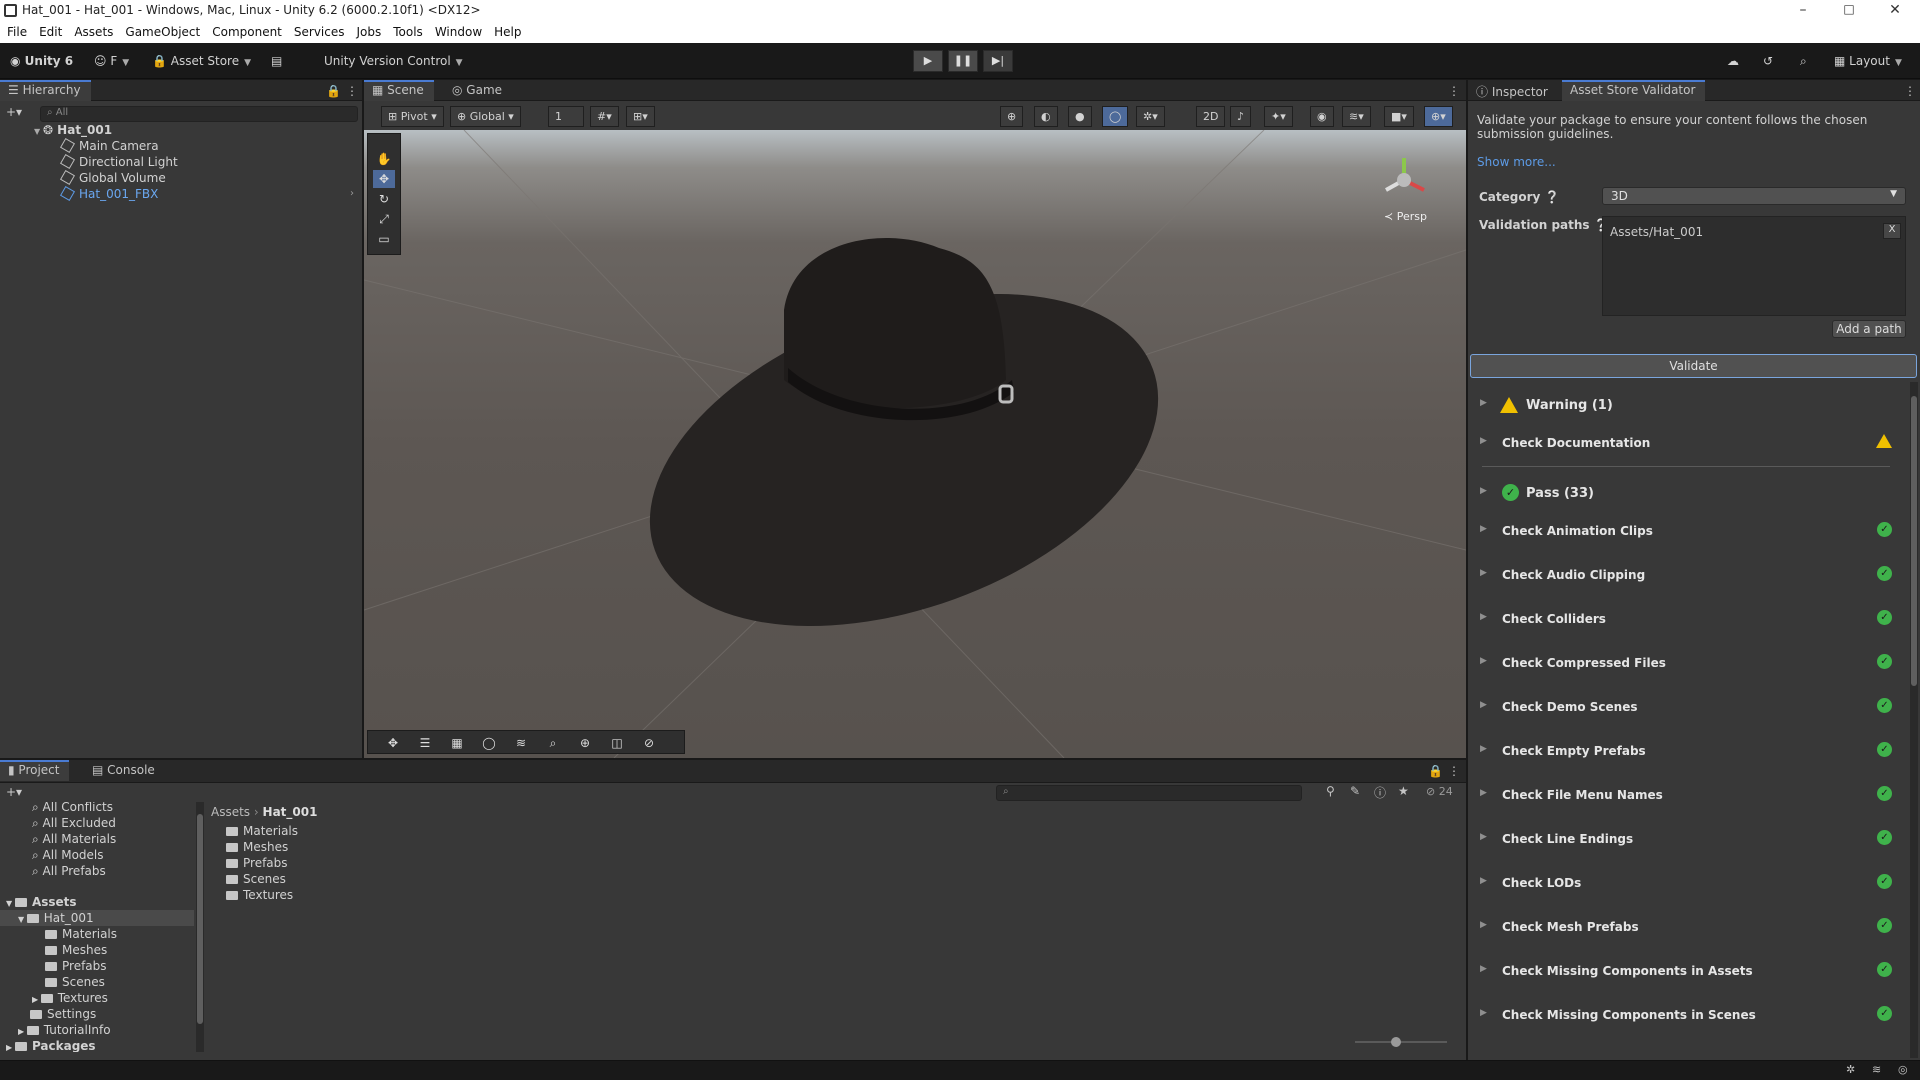  I want to click on projection-label: ≺ Persp, so click(1405, 216).